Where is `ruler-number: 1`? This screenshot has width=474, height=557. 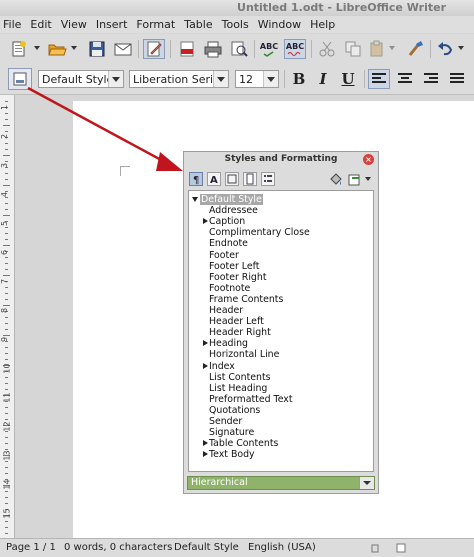
ruler-number: 1 is located at coordinates (5, 107).